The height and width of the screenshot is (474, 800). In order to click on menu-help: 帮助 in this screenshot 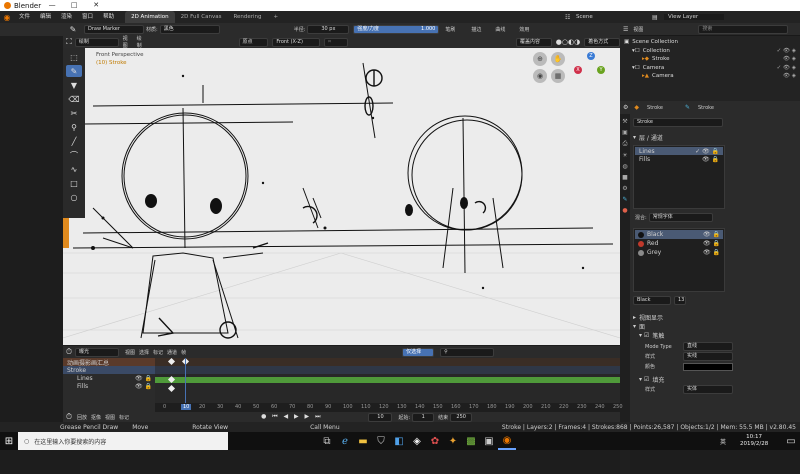, I will do `click(108, 17)`.